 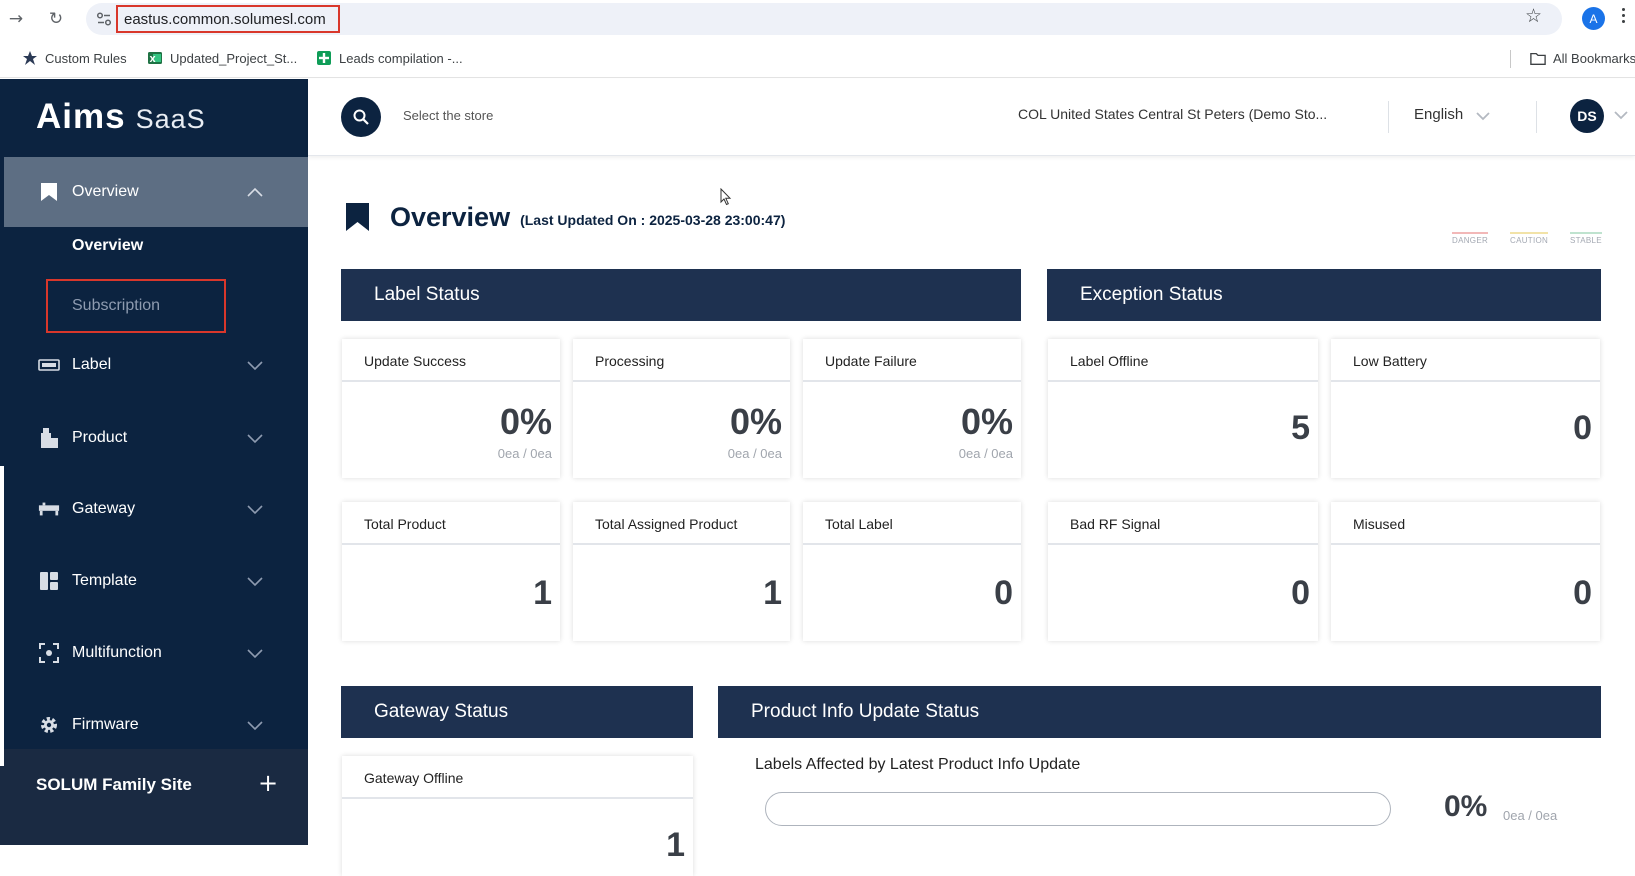 I want to click on legend-caution: CAUTION, so click(x=1529, y=238).